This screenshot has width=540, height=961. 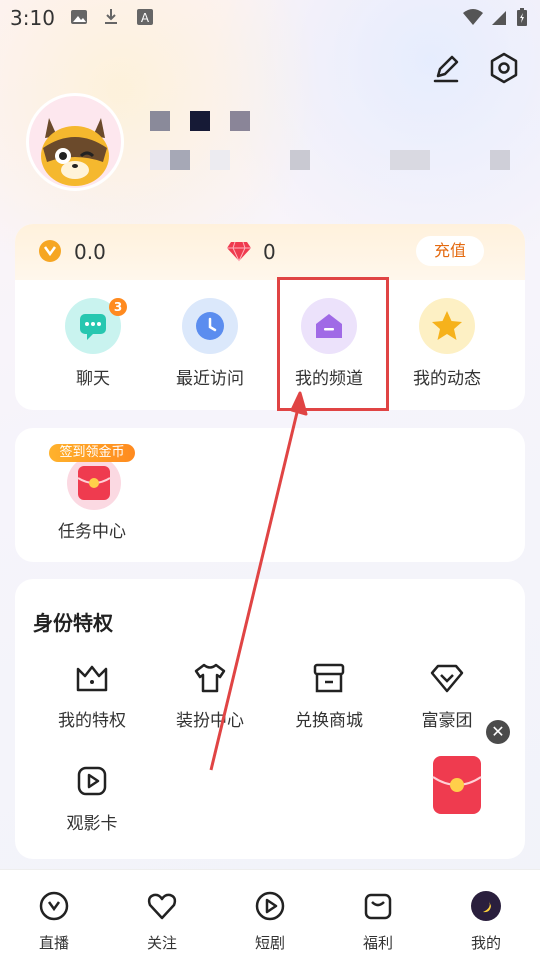 What do you see at coordinates (92, 824) in the screenshot?
I see `movie-card-label: 观影卡` at bounding box center [92, 824].